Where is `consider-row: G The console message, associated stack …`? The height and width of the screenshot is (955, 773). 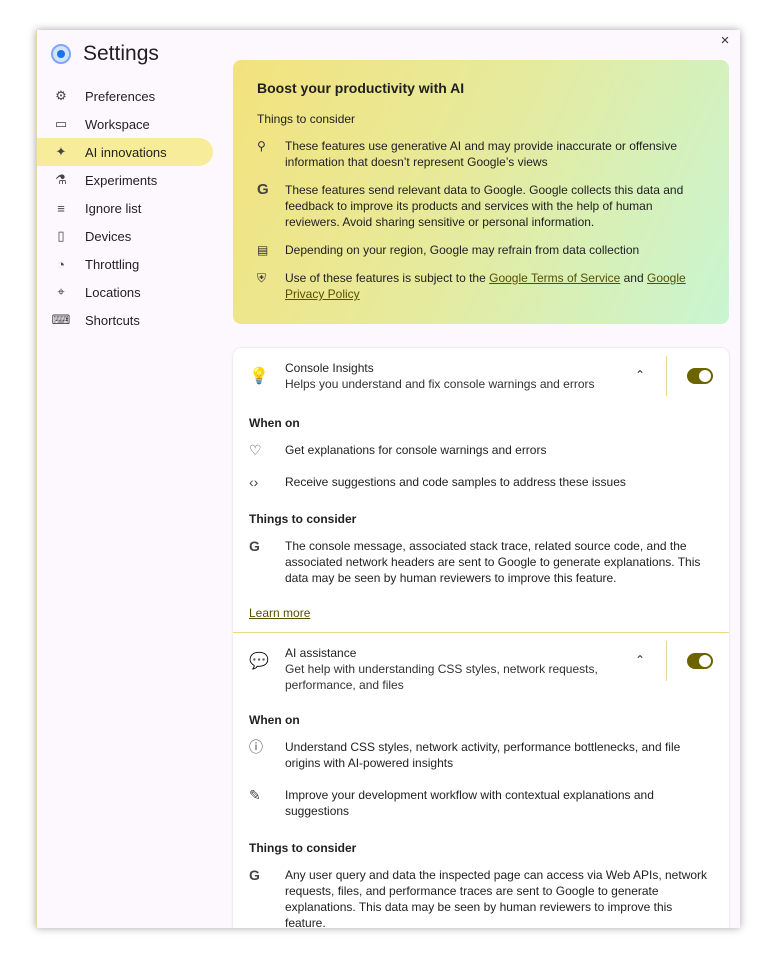
consider-row: G The console message, associated stack … is located at coordinates (481, 566).